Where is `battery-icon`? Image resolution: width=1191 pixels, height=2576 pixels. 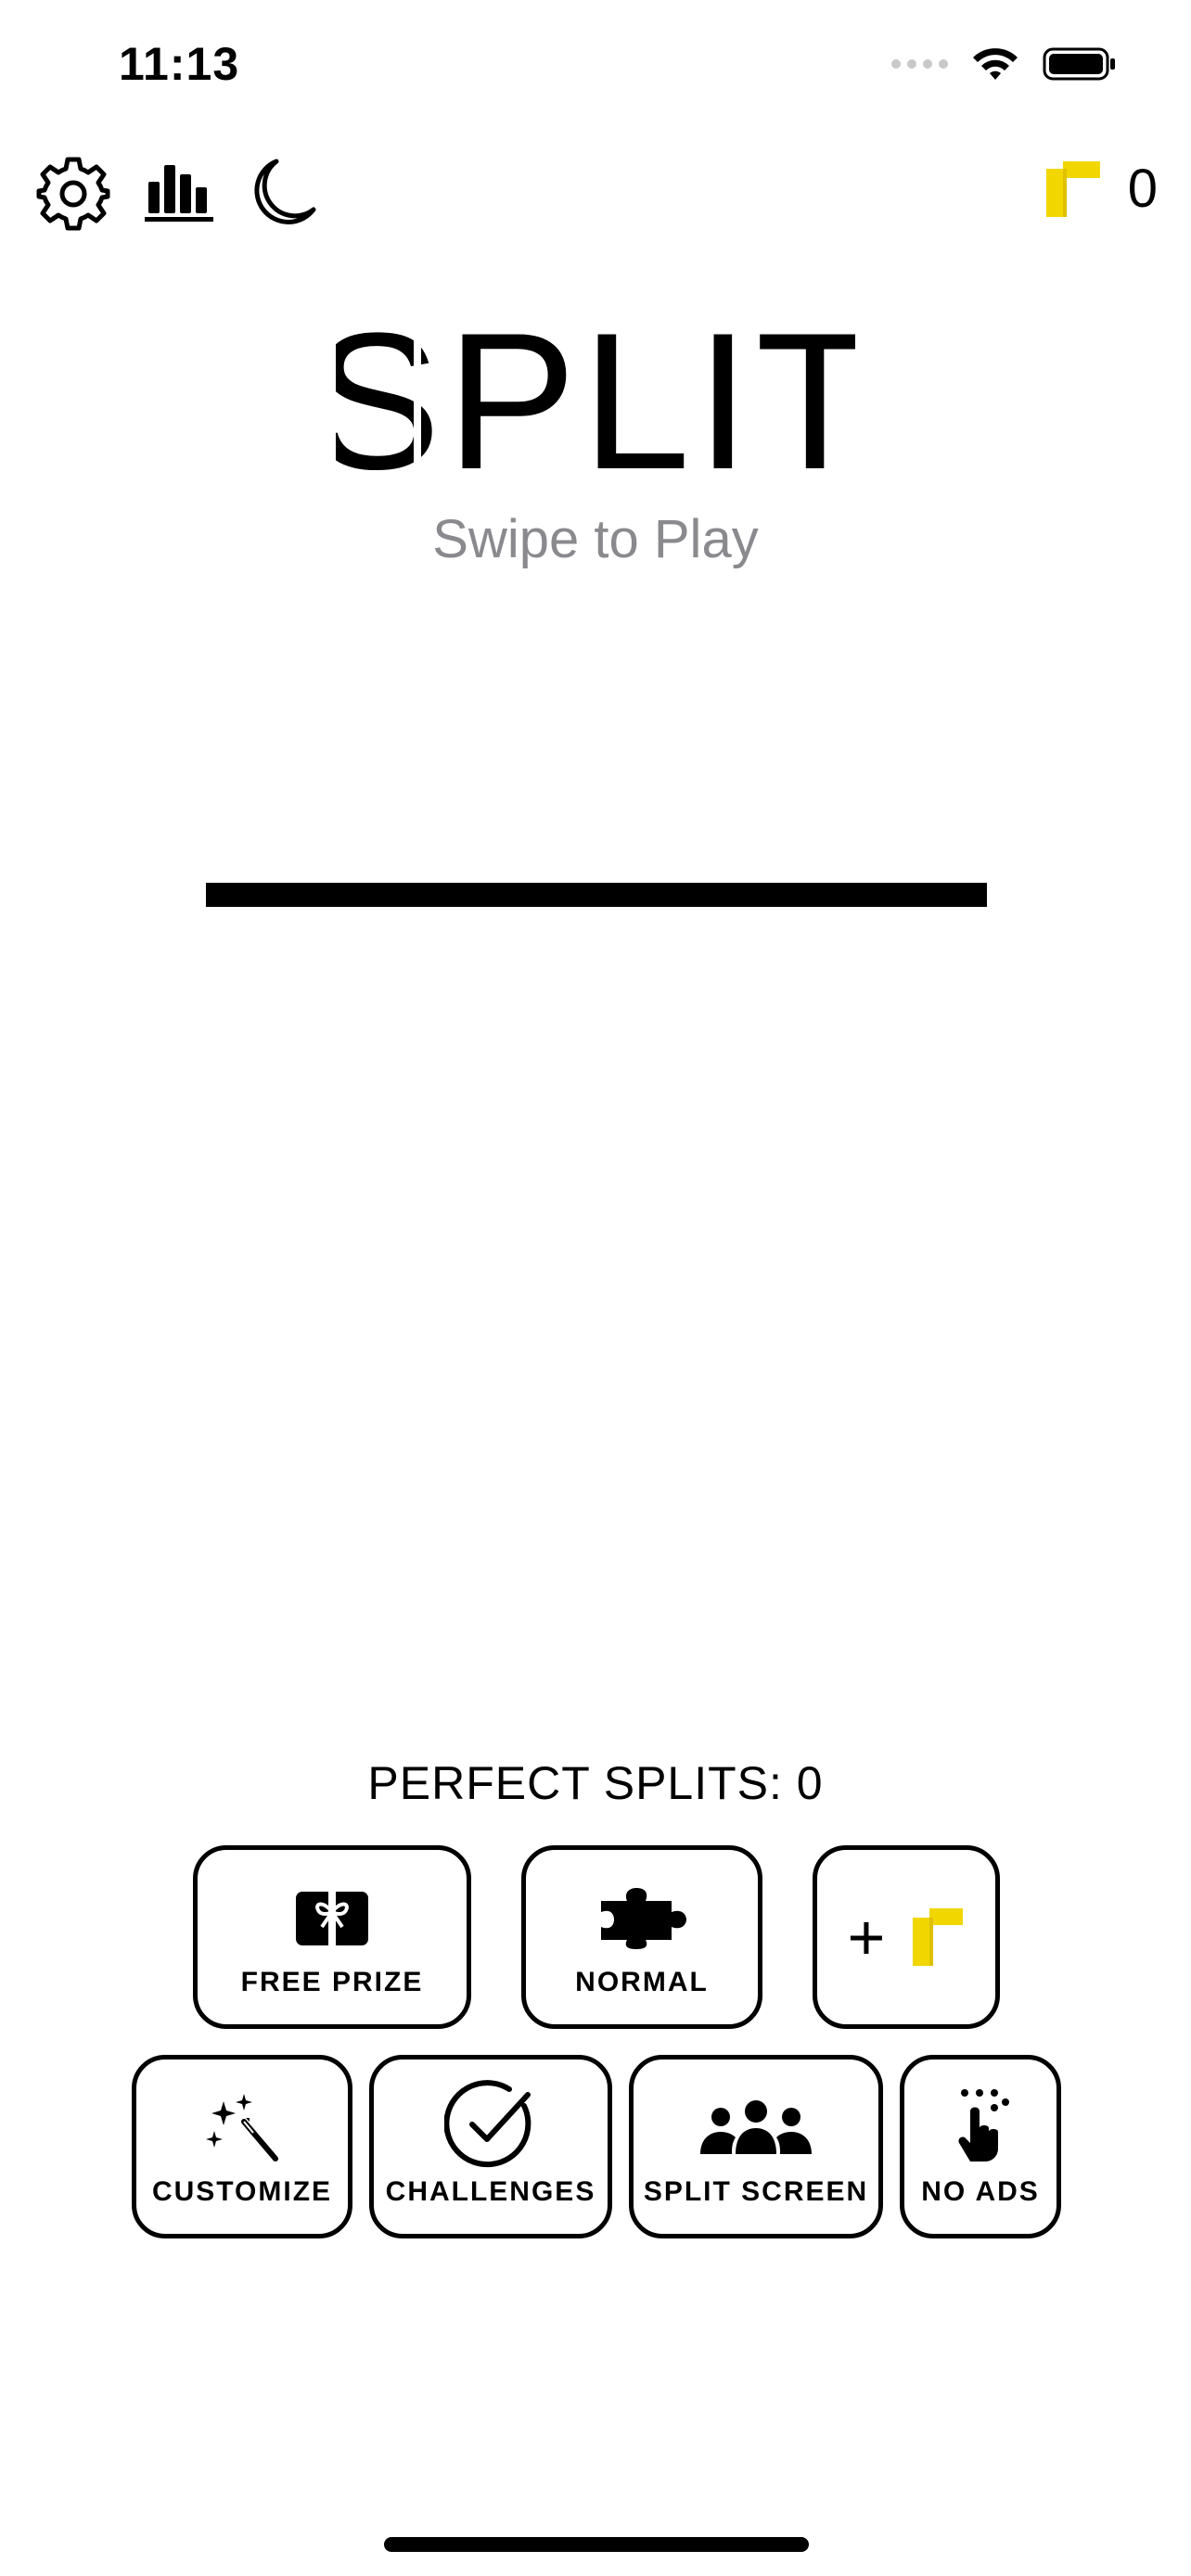
battery-icon is located at coordinates (1079, 64).